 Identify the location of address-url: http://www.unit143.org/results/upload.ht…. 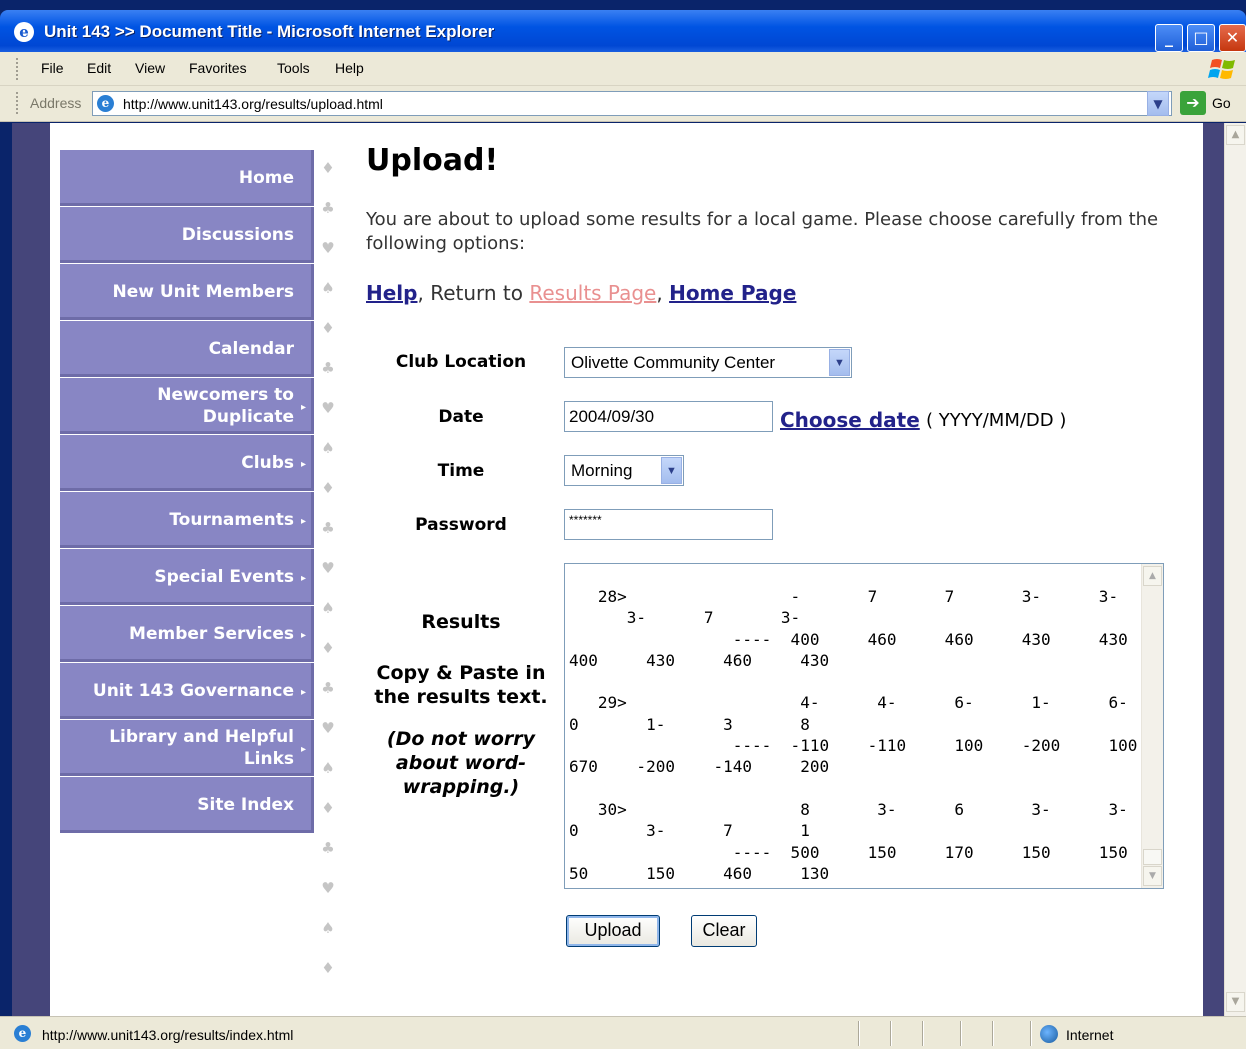
(253, 104).